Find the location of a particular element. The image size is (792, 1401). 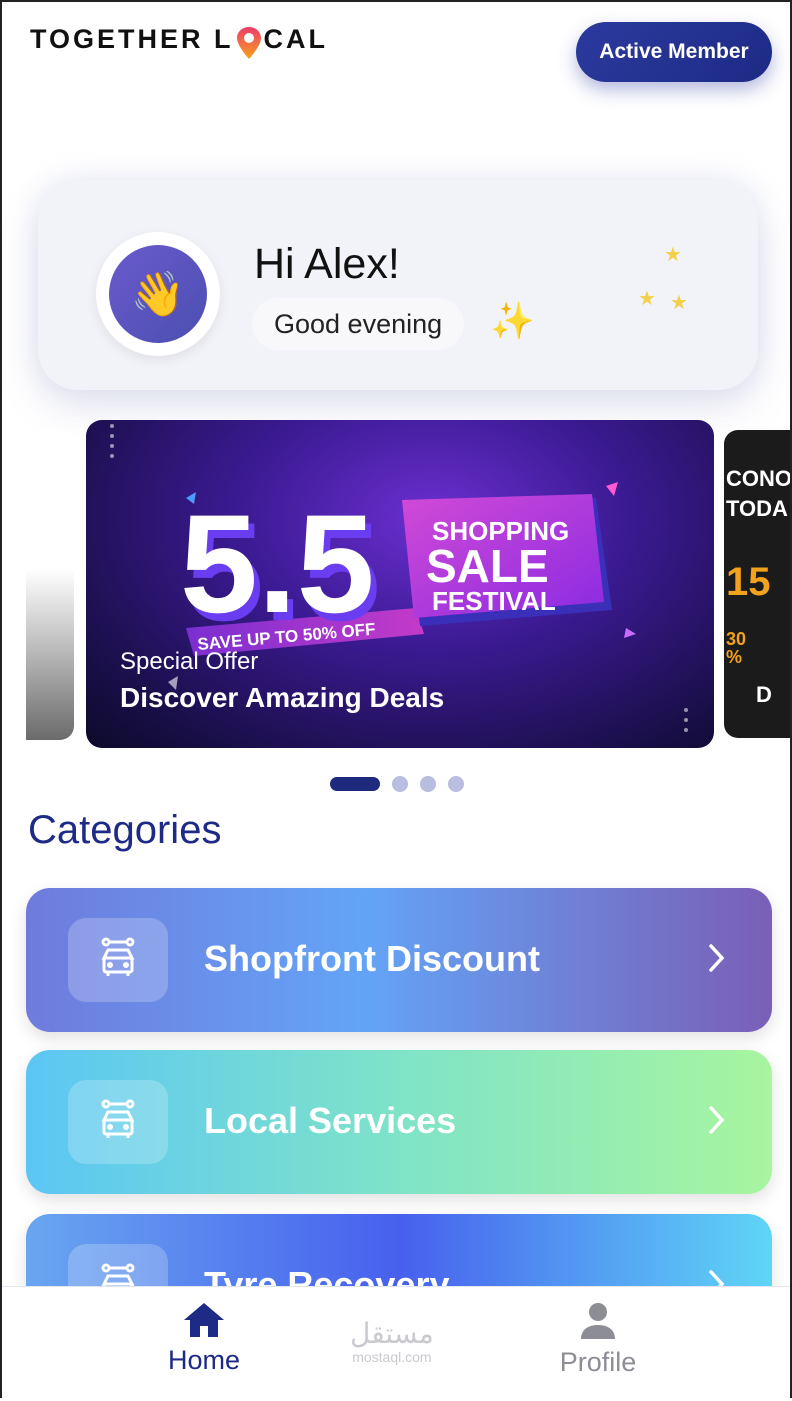

category-label: Local Services is located at coordinates (330, 1120).